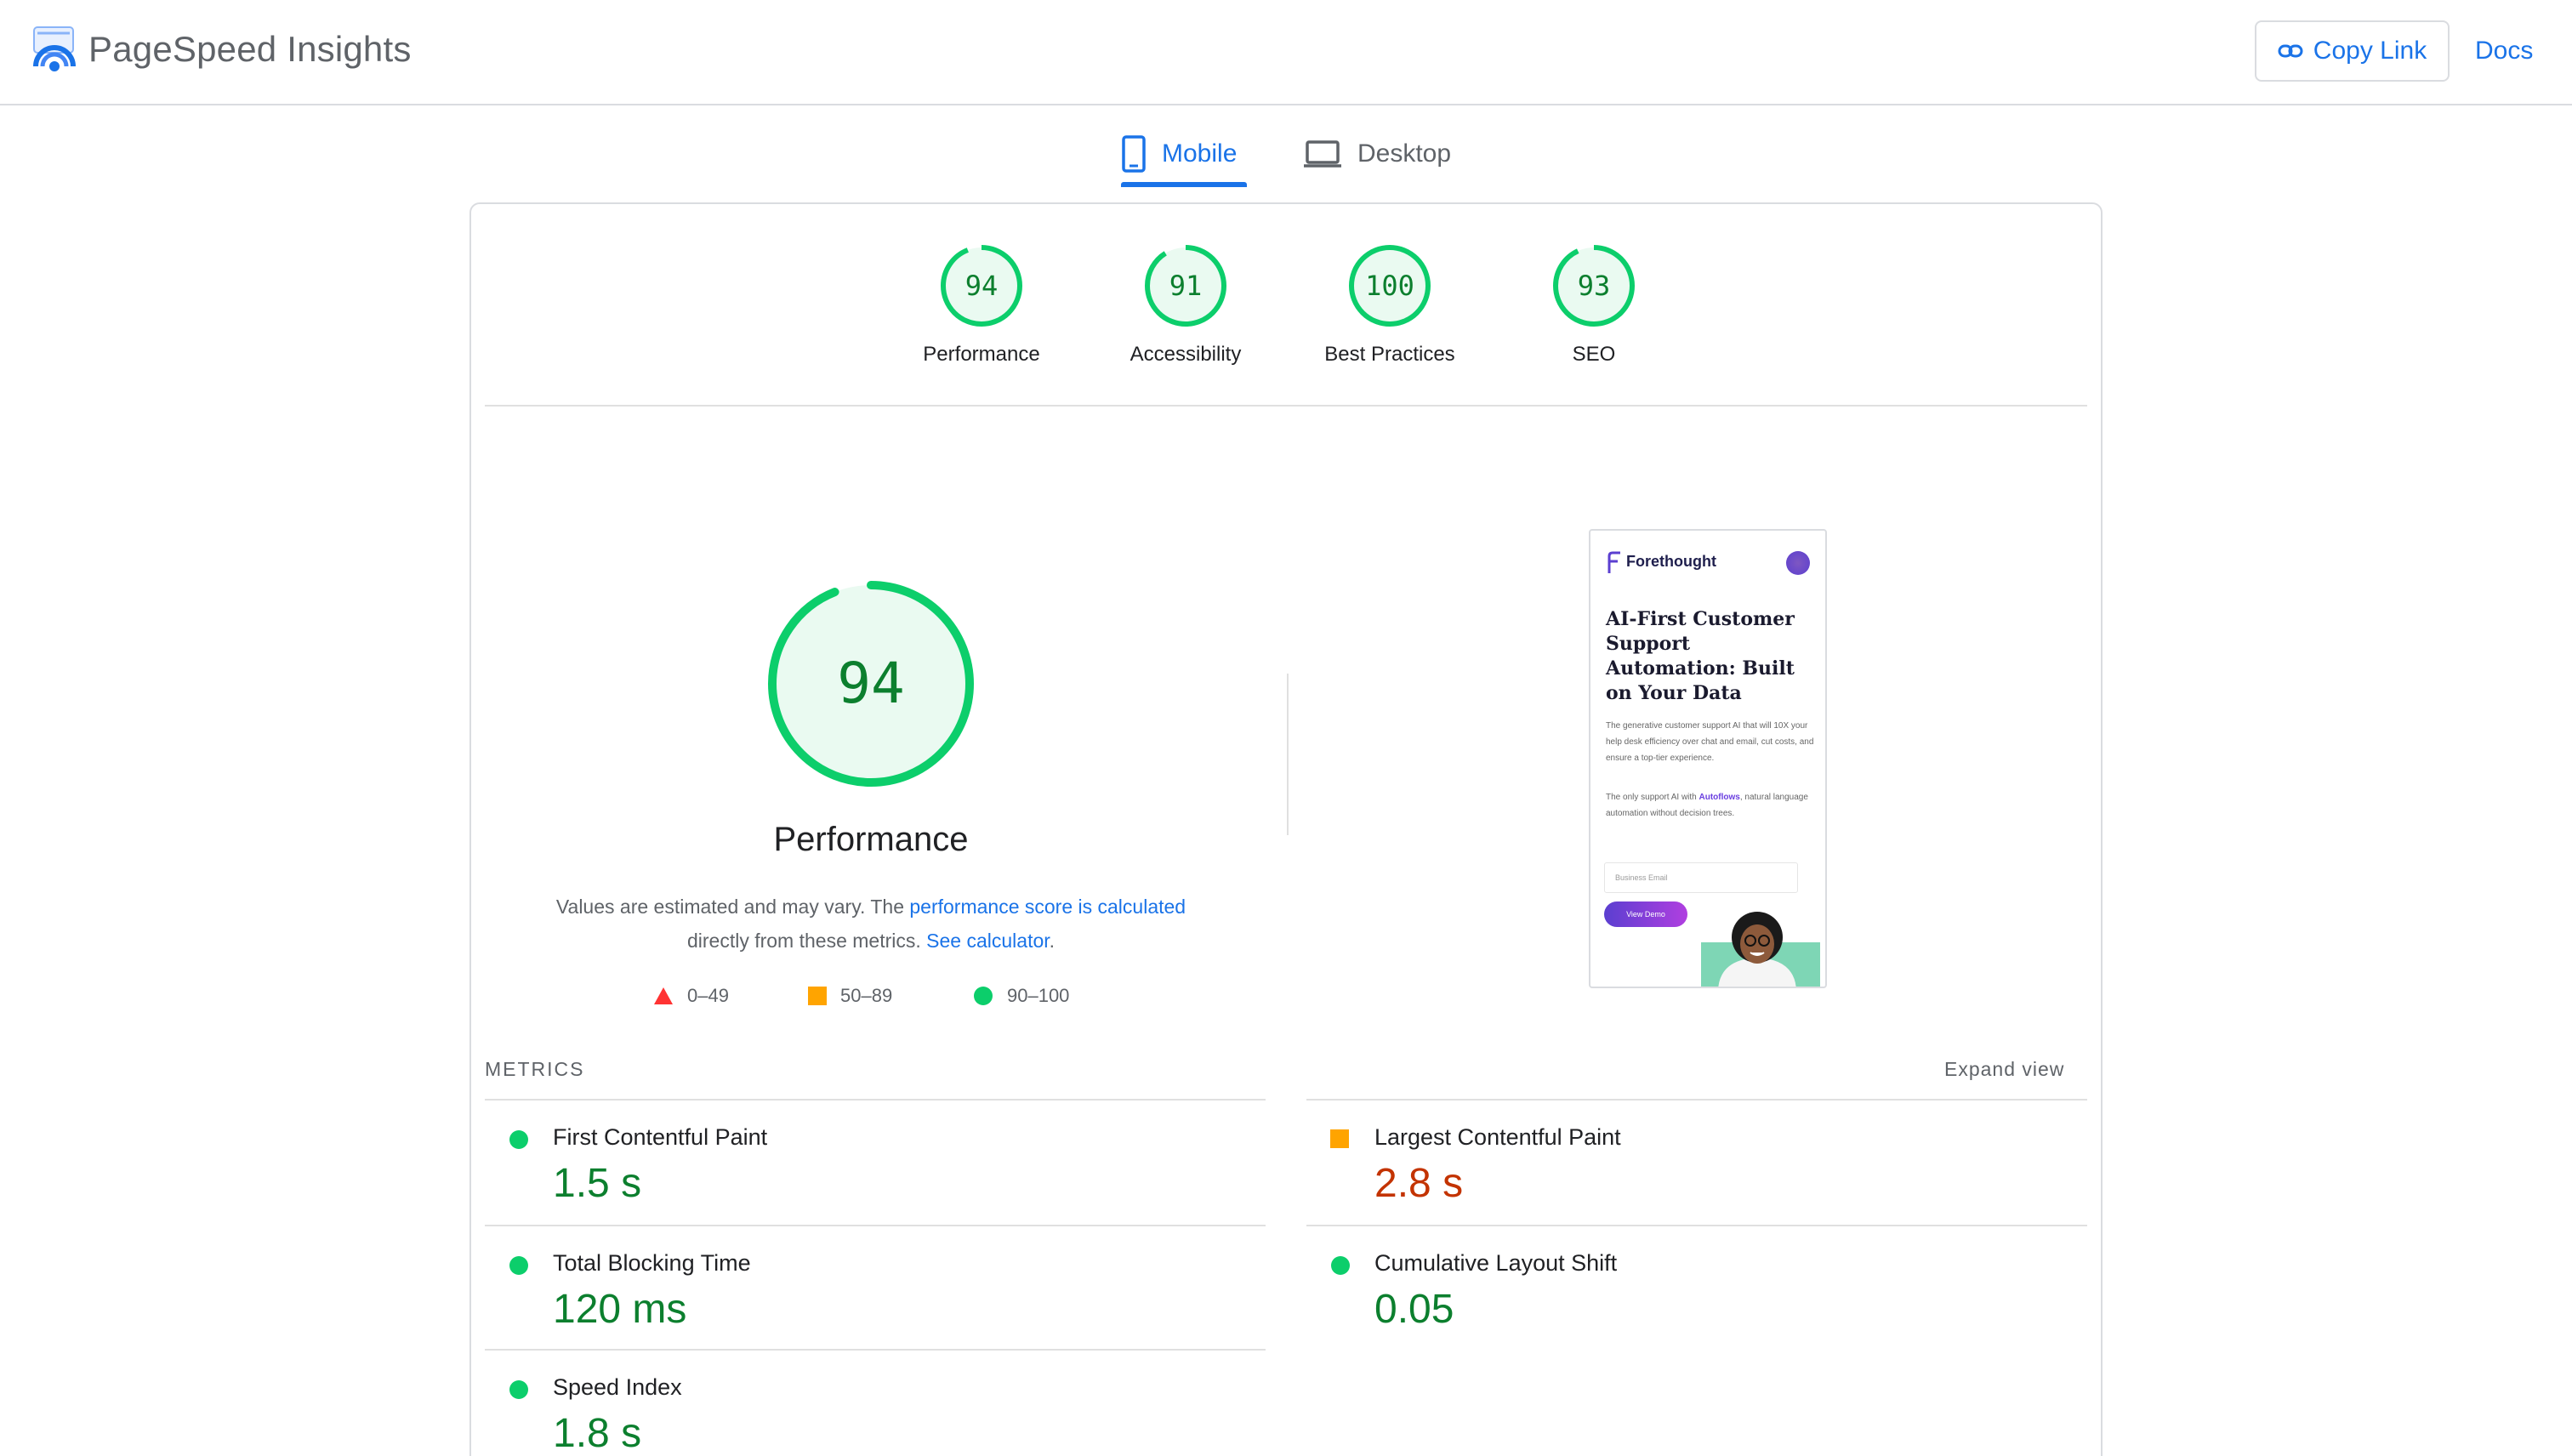  I want to click on legend-average: 50–89, so click(850, 996).